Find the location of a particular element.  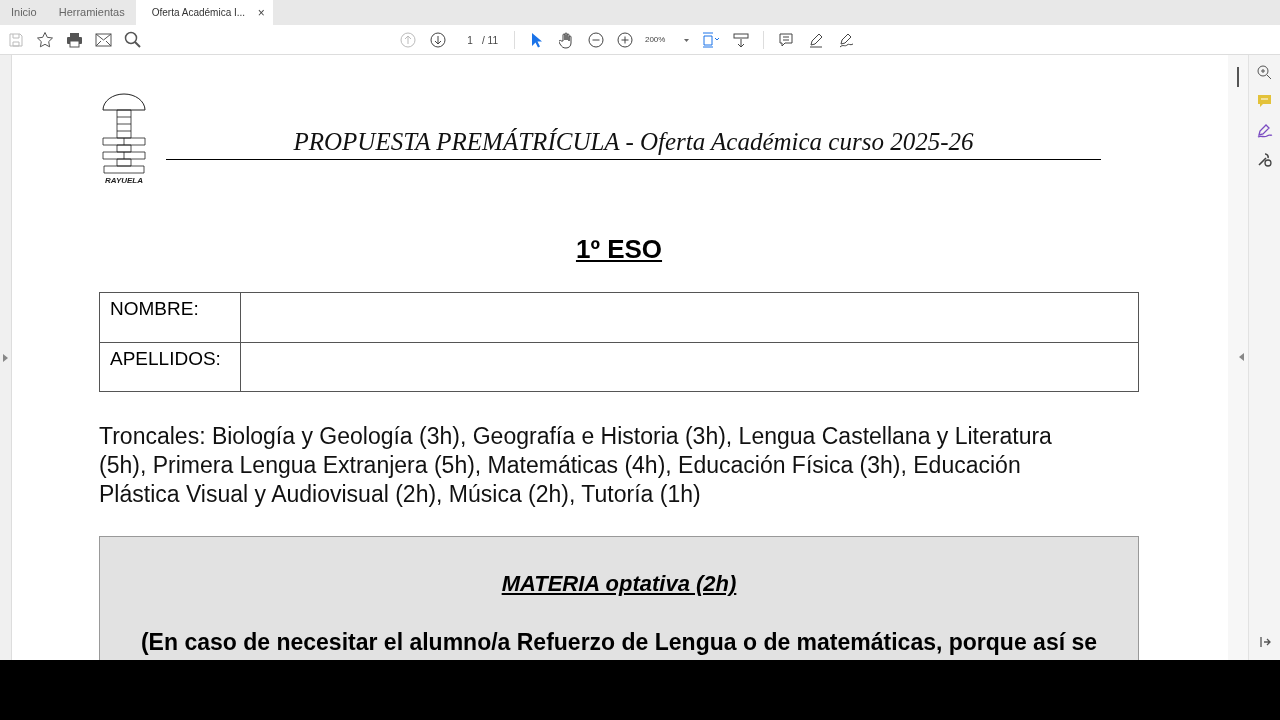

hand-icon is located at coordinates (566, 40).